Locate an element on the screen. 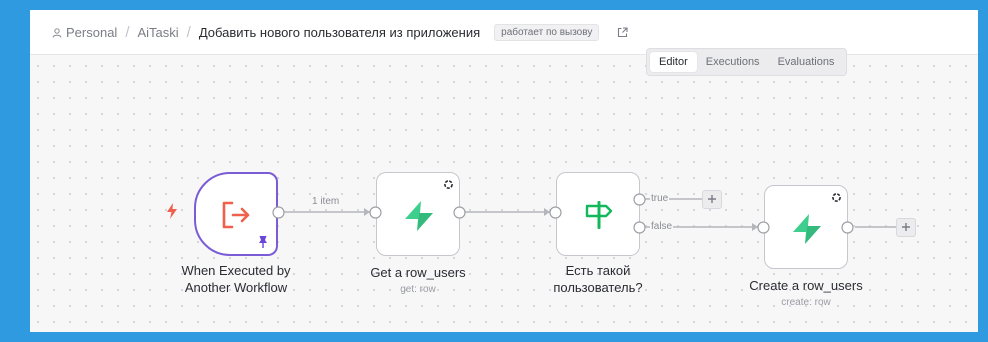  node-if-title: Есть такой пользователь? is located at coordinates (598, 279).